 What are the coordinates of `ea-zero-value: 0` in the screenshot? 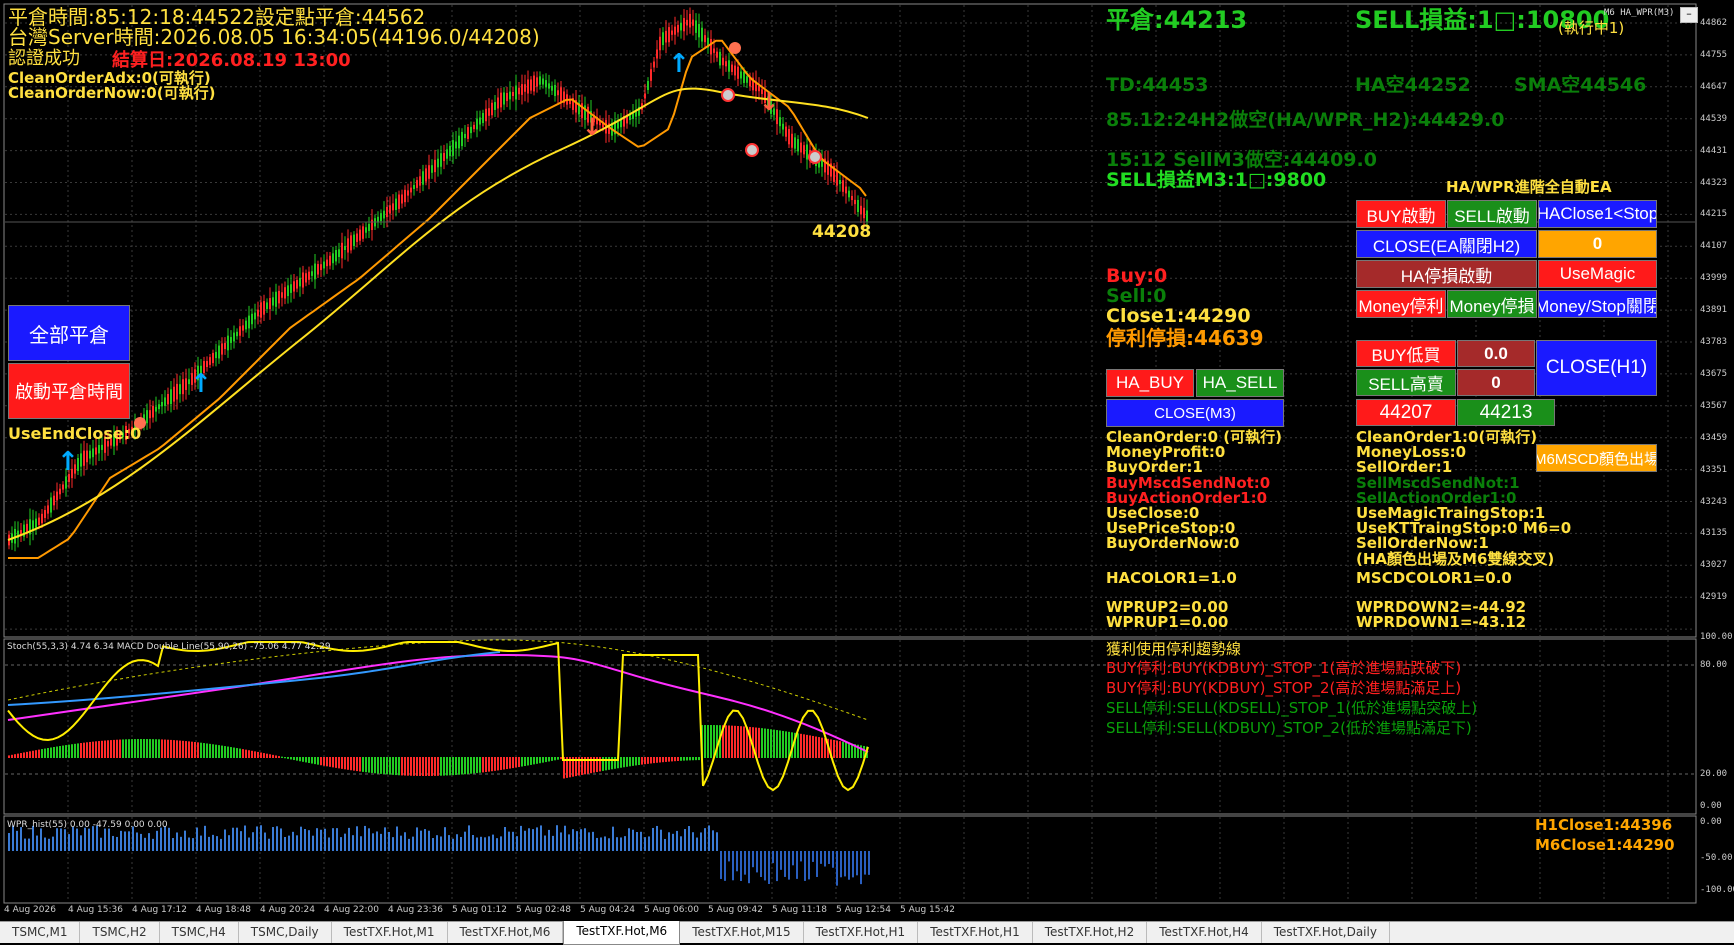 It's located at (1597, 244).